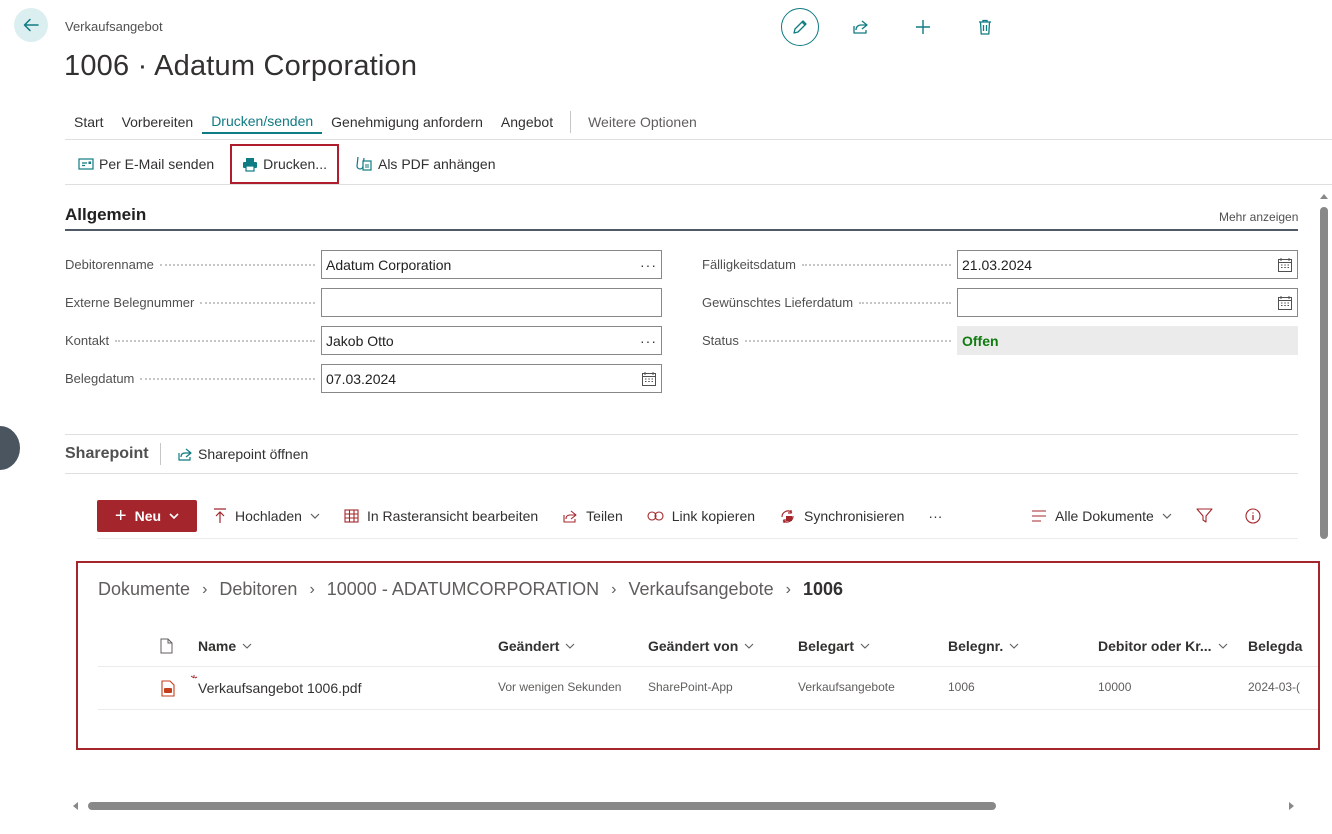 The image size is (1332, 834). What do you see at coordinates (778, 302) in the screenshot?
I see `field-label: Gewünschtes Lieferdatum` at bounding box center [778, 302].